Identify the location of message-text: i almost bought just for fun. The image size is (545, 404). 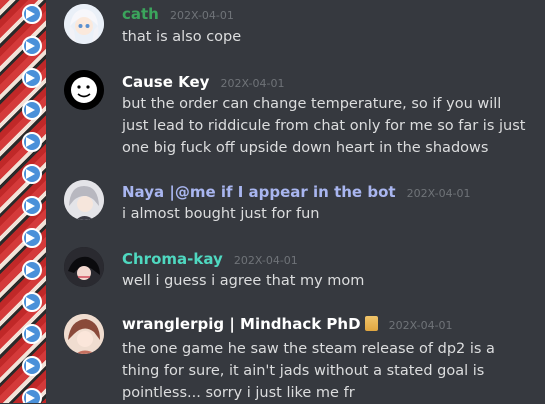
(221, 214).